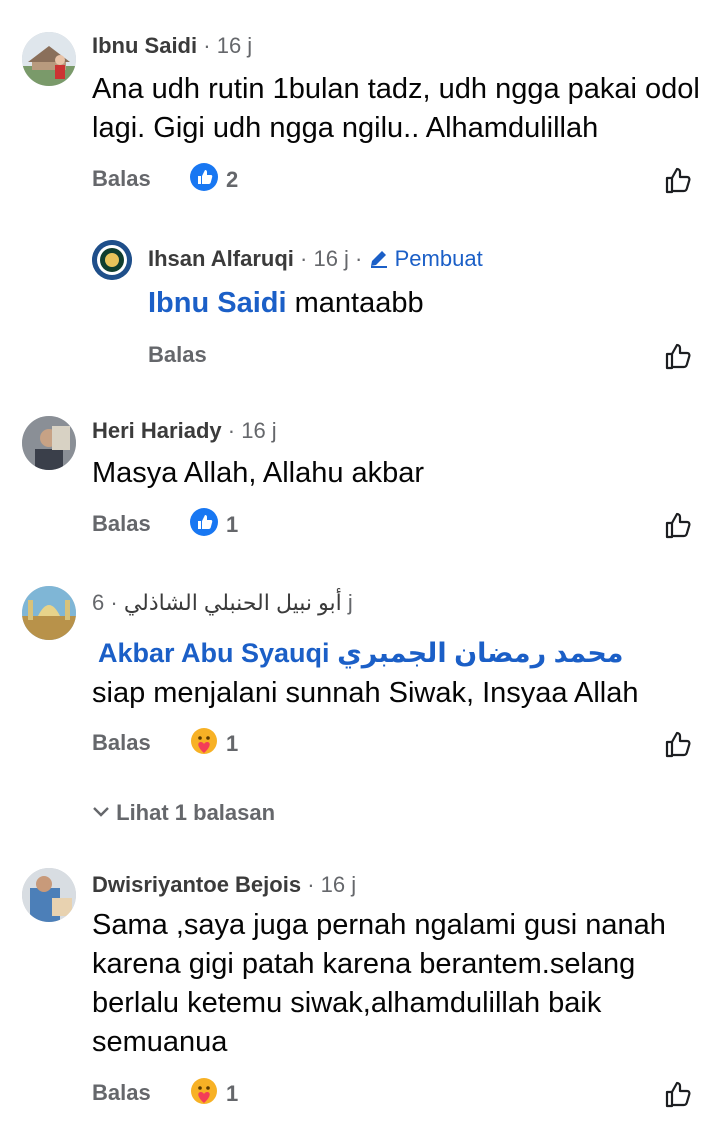 The image size is (720, 1137). I want to click on comment-author: Ihsan Alfaruqi, so click(221, 258).